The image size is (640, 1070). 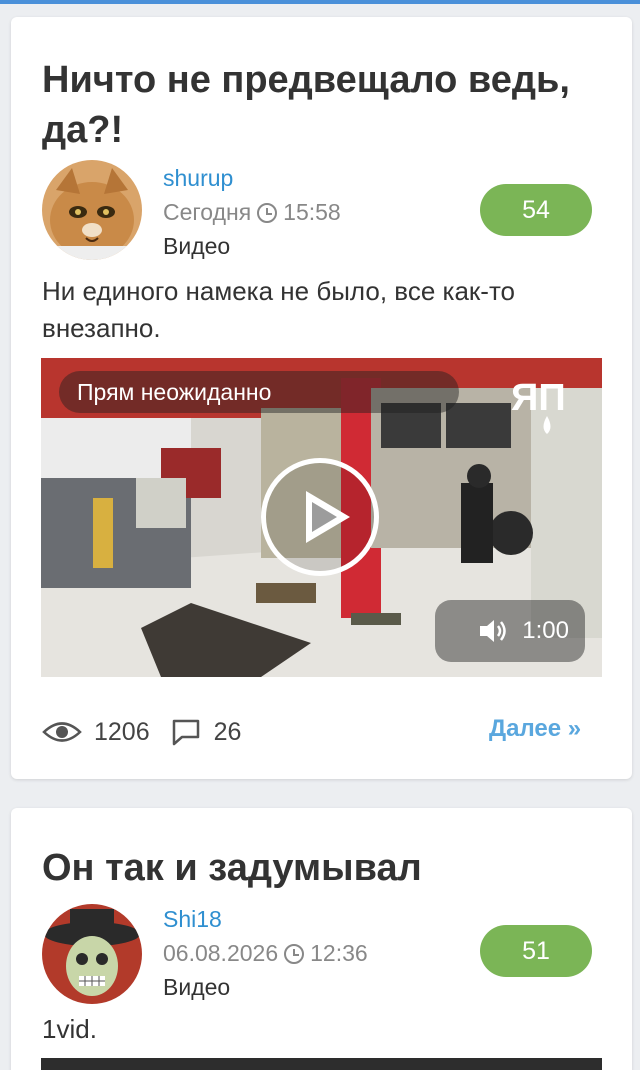 I want to click on video-duration: 1:00, so click(x=545, y=630).